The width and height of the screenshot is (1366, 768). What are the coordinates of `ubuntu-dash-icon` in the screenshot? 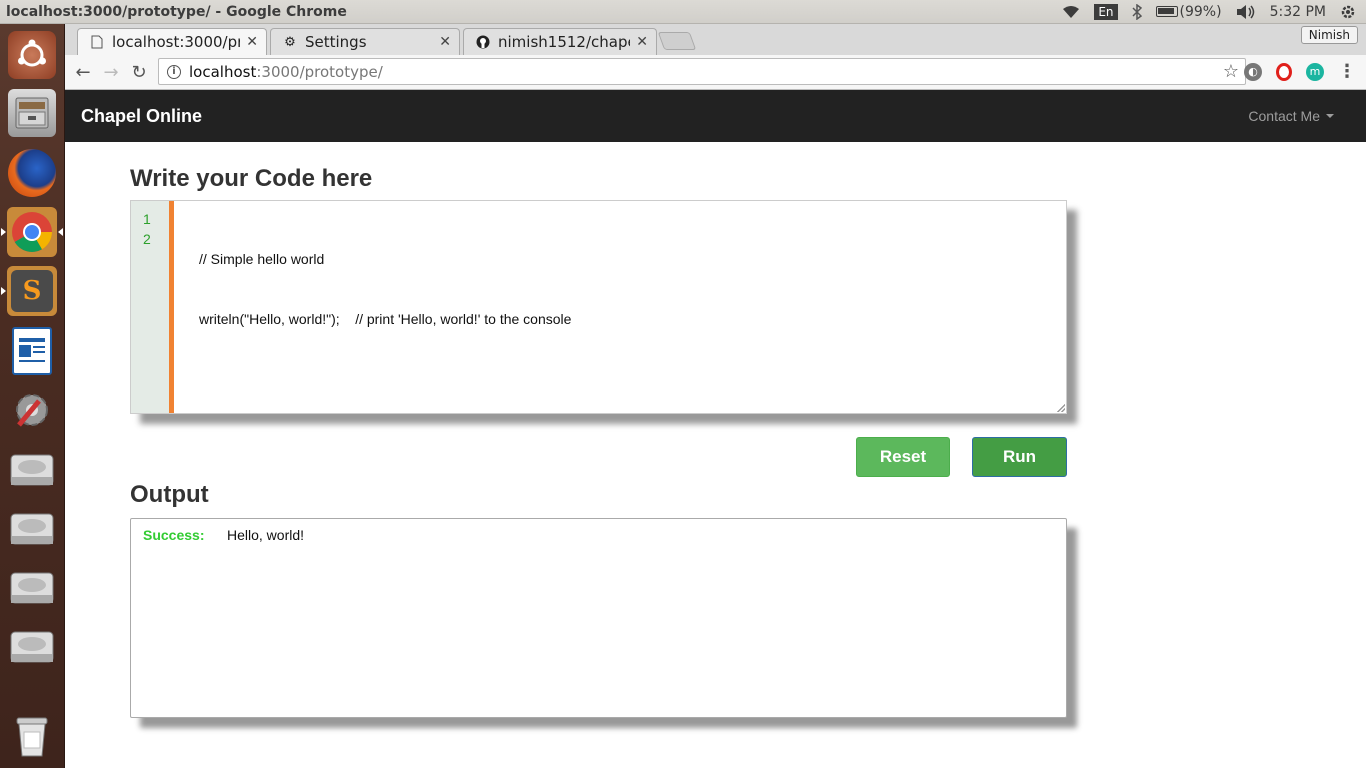 It's located at (32, 55).